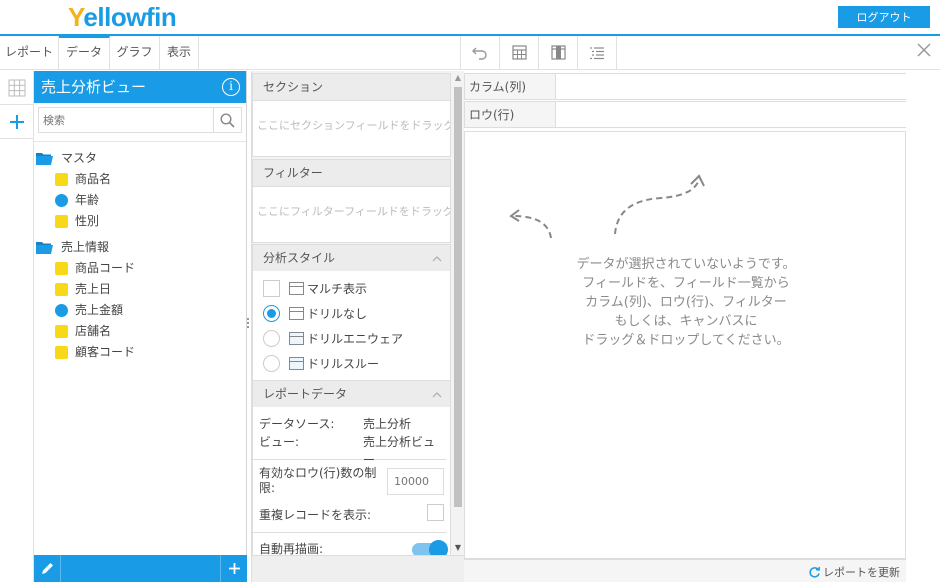  Describe the element at coordinates (296, 363) in the screenshot. I see `drill-through-icon` at that location.